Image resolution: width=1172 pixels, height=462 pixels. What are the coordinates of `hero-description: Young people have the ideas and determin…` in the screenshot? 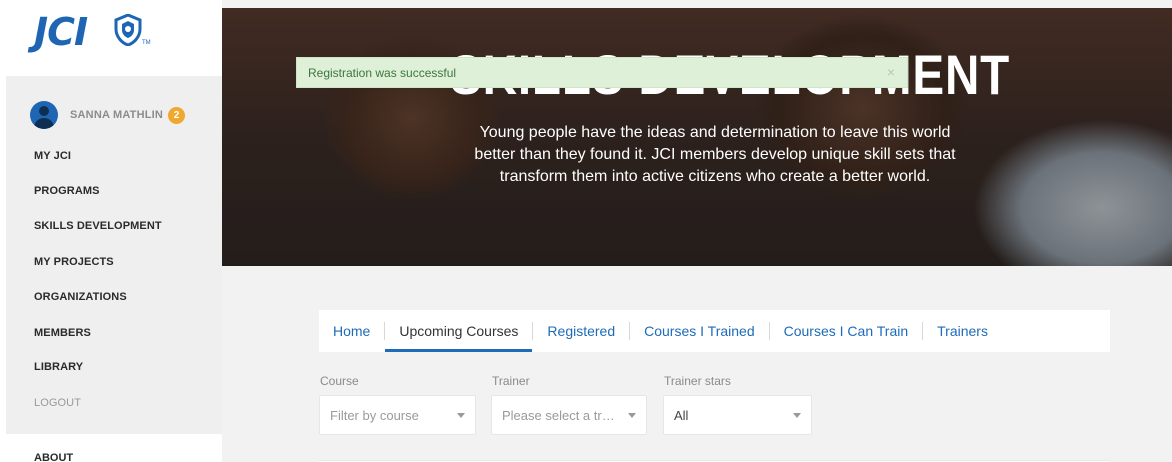 It's located at (715, 154).